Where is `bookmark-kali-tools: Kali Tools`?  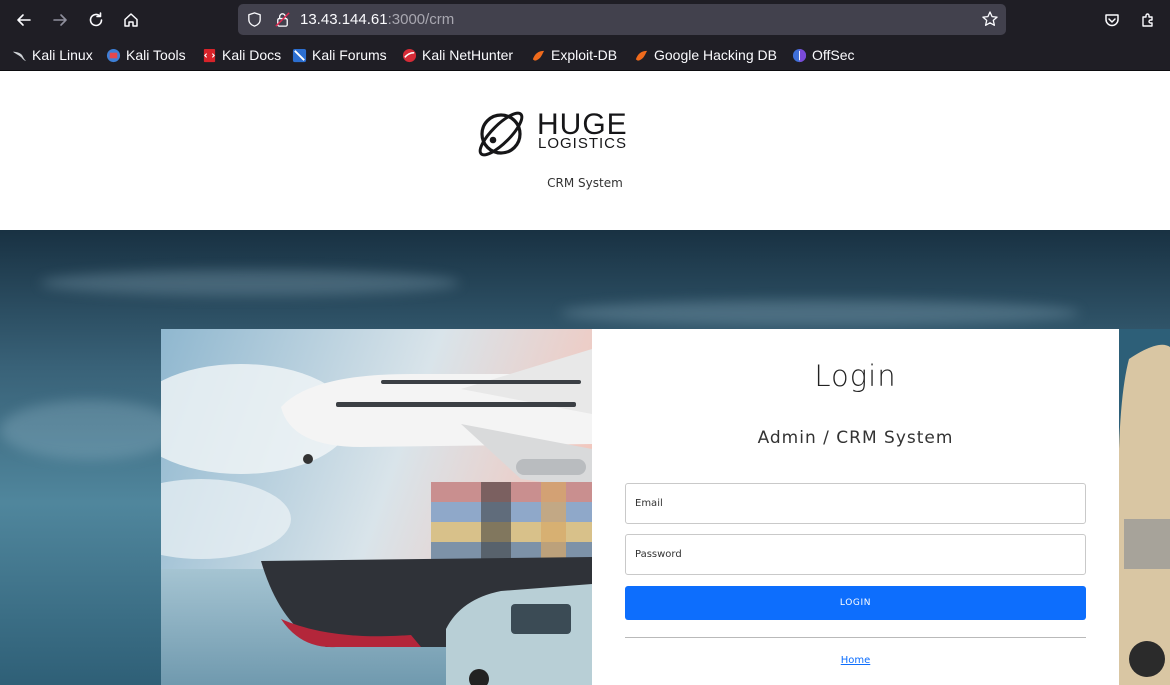 bookmark-kali-tools: Kali Tools is located at coordinates (146, 55).